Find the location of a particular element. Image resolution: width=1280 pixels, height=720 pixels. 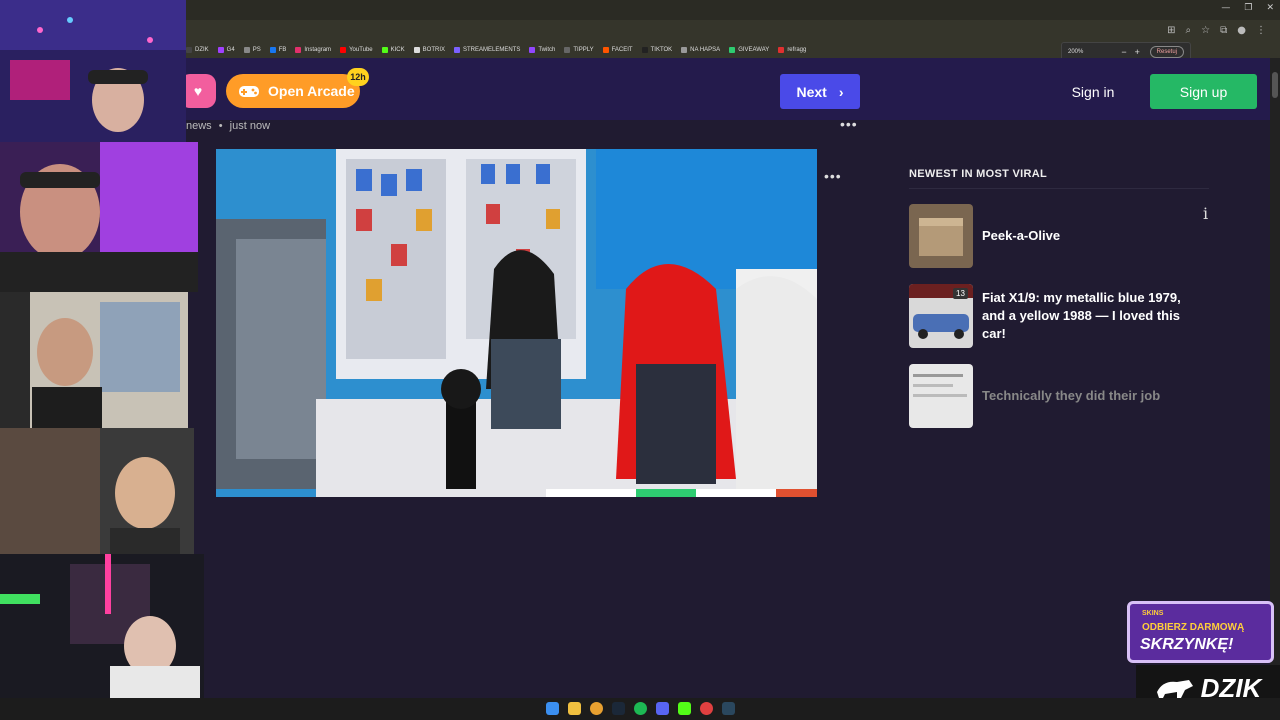

bookmark-label: GIVEAWAY is located at coordinates (754, 50).